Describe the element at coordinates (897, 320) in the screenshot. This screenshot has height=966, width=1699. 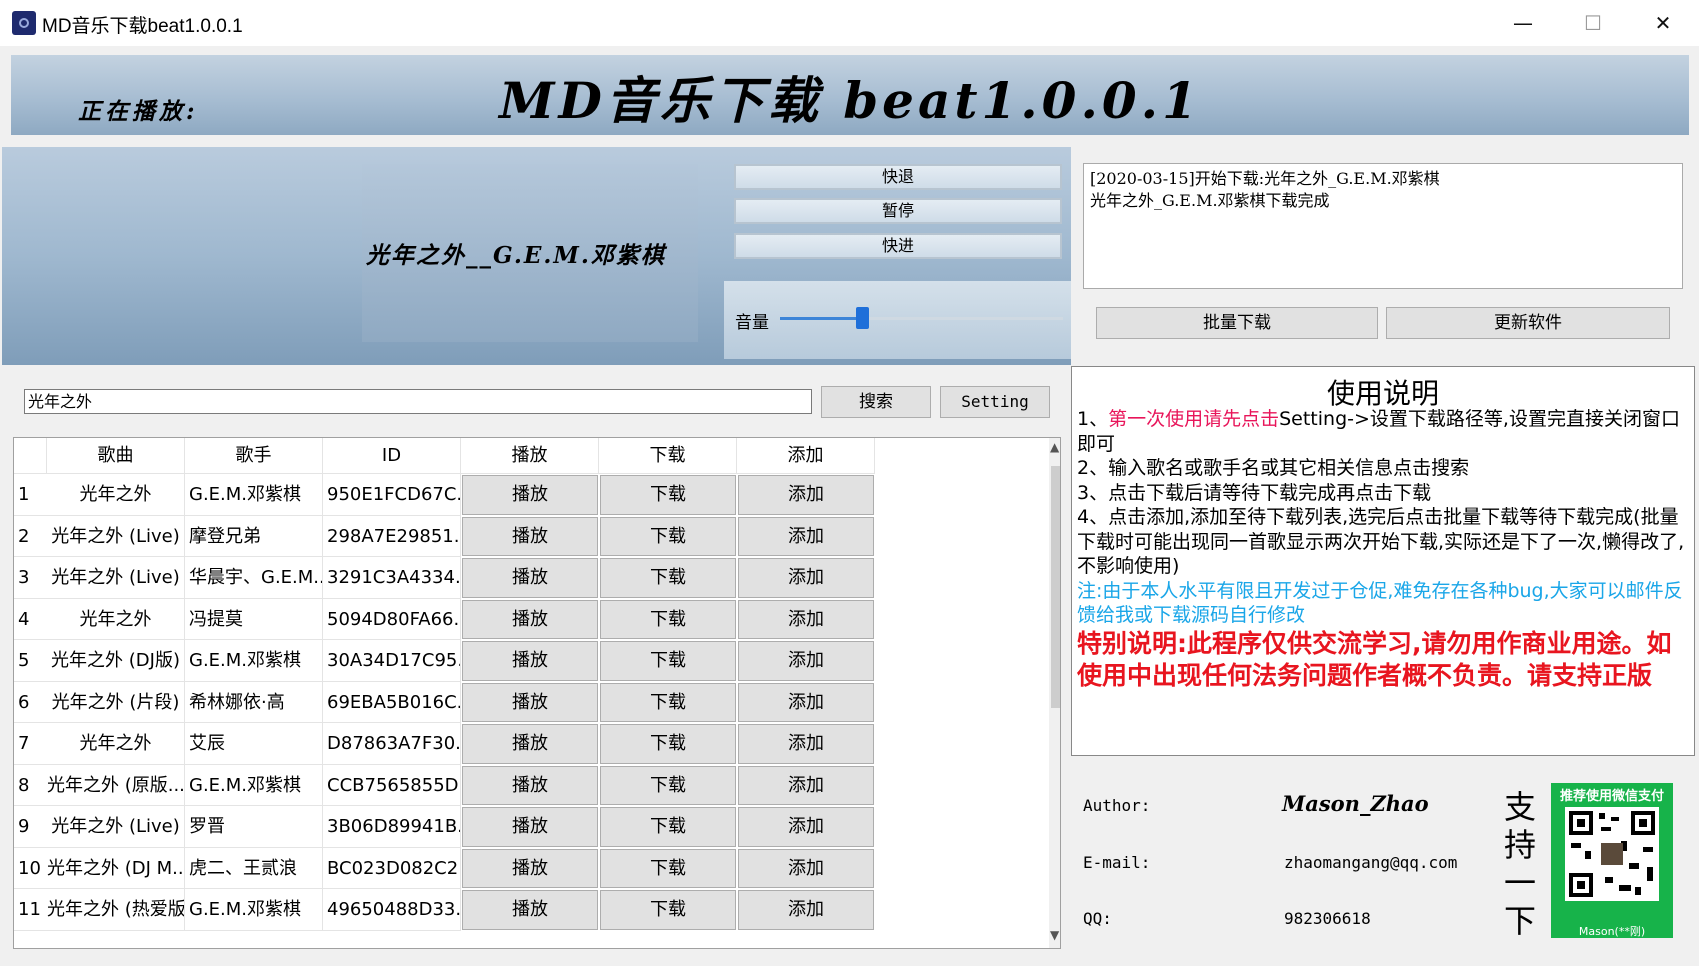
I see `volume-panel` at that location.